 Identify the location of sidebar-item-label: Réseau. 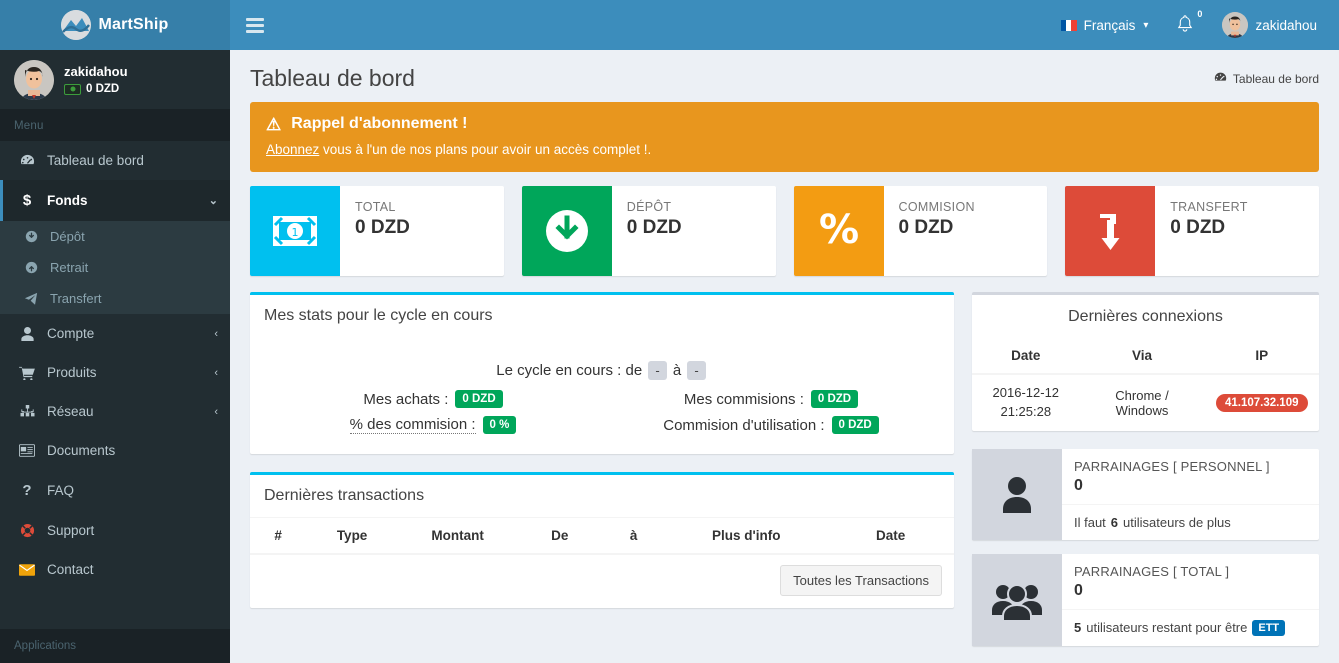
(70, 411).